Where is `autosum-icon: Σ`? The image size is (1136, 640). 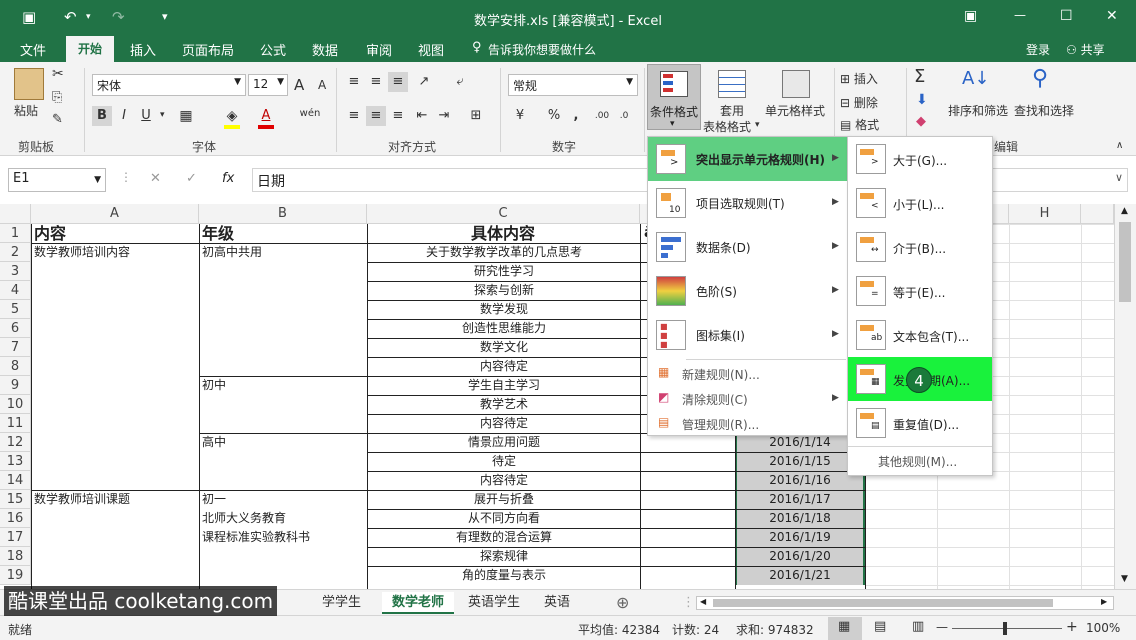
autosum-icon: Σ is located at coordinates (919, 76).